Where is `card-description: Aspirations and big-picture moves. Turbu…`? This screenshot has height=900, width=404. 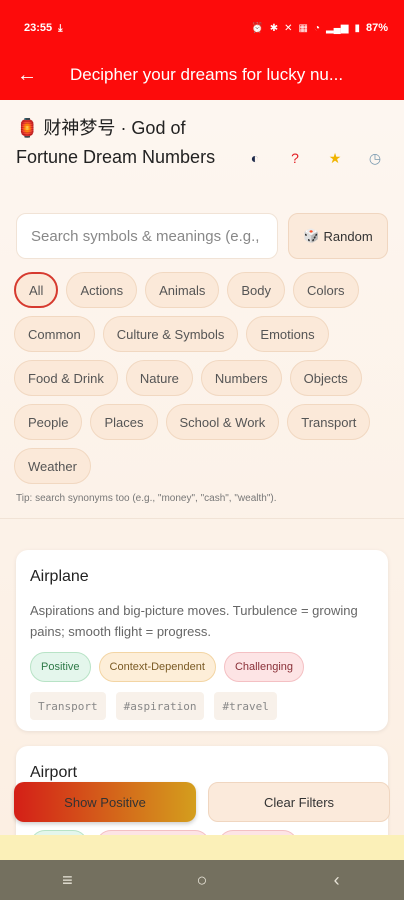
card-description: Aspirations and big-picture moves. Turbu… is located at coordinates (194, 621).